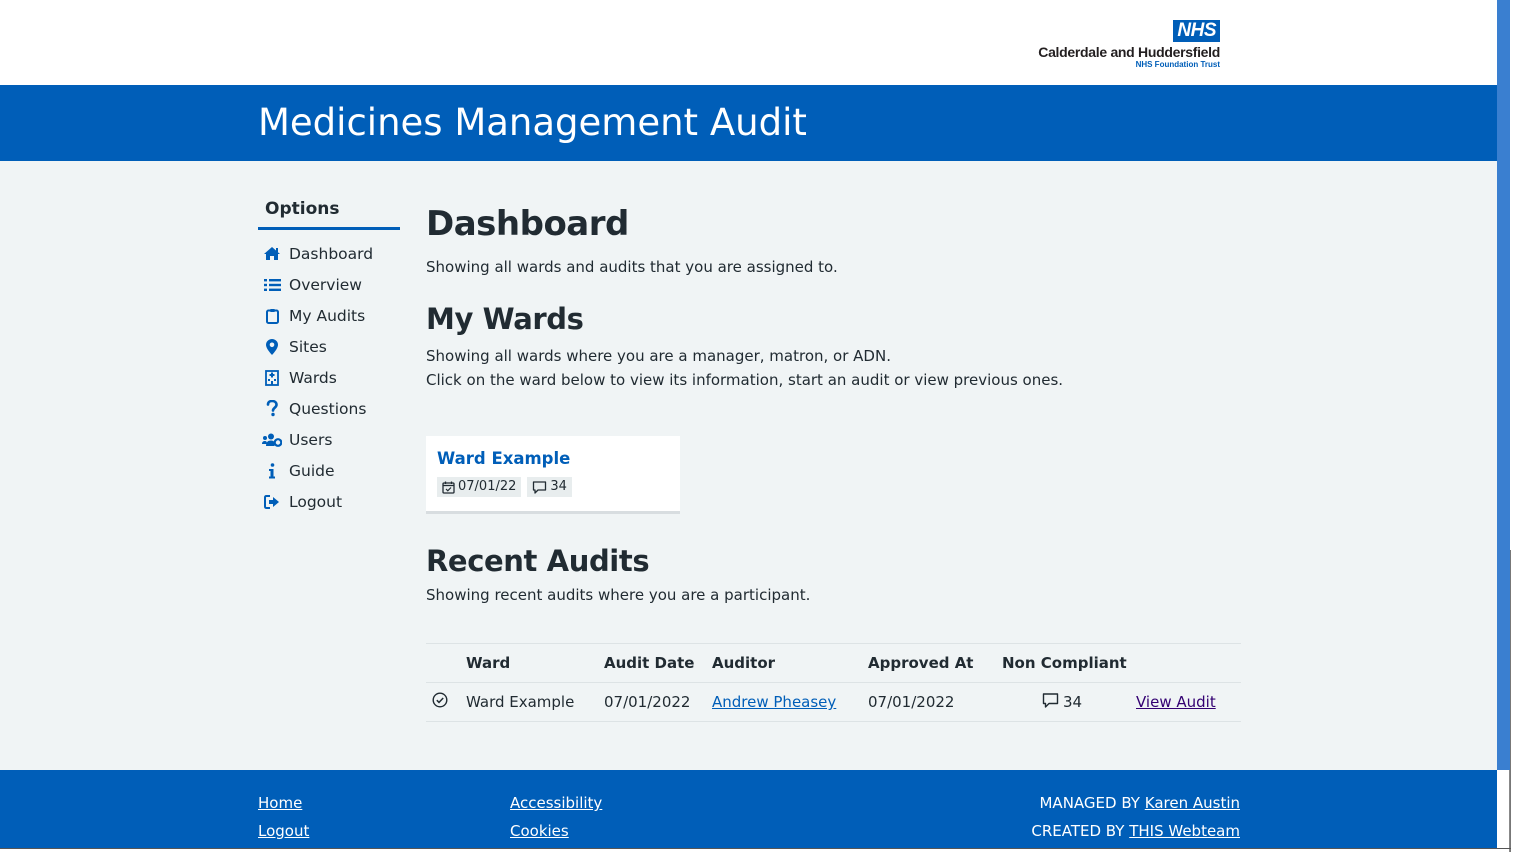 The height and width of the screenshot is (852, 1515). Describe the element at coordinates (272, 378) in the screenshot. I see `hospital-building-icon` at that location.